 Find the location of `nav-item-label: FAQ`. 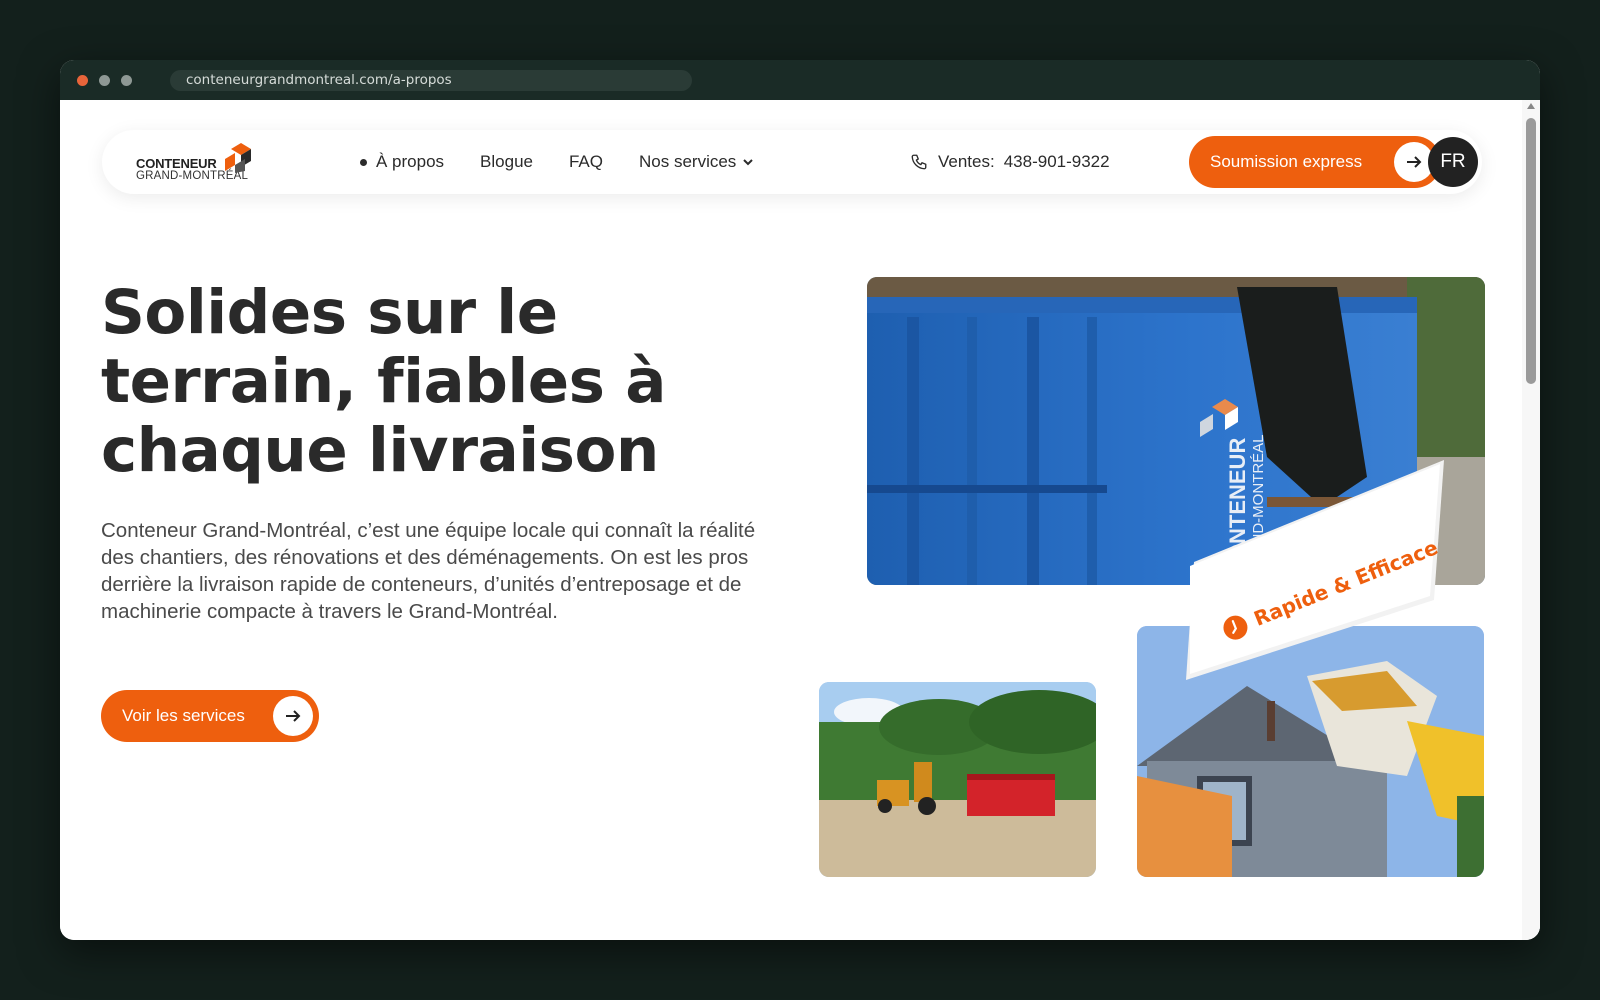

nav-item-label: FAQ is located at coordinates (585, 161).